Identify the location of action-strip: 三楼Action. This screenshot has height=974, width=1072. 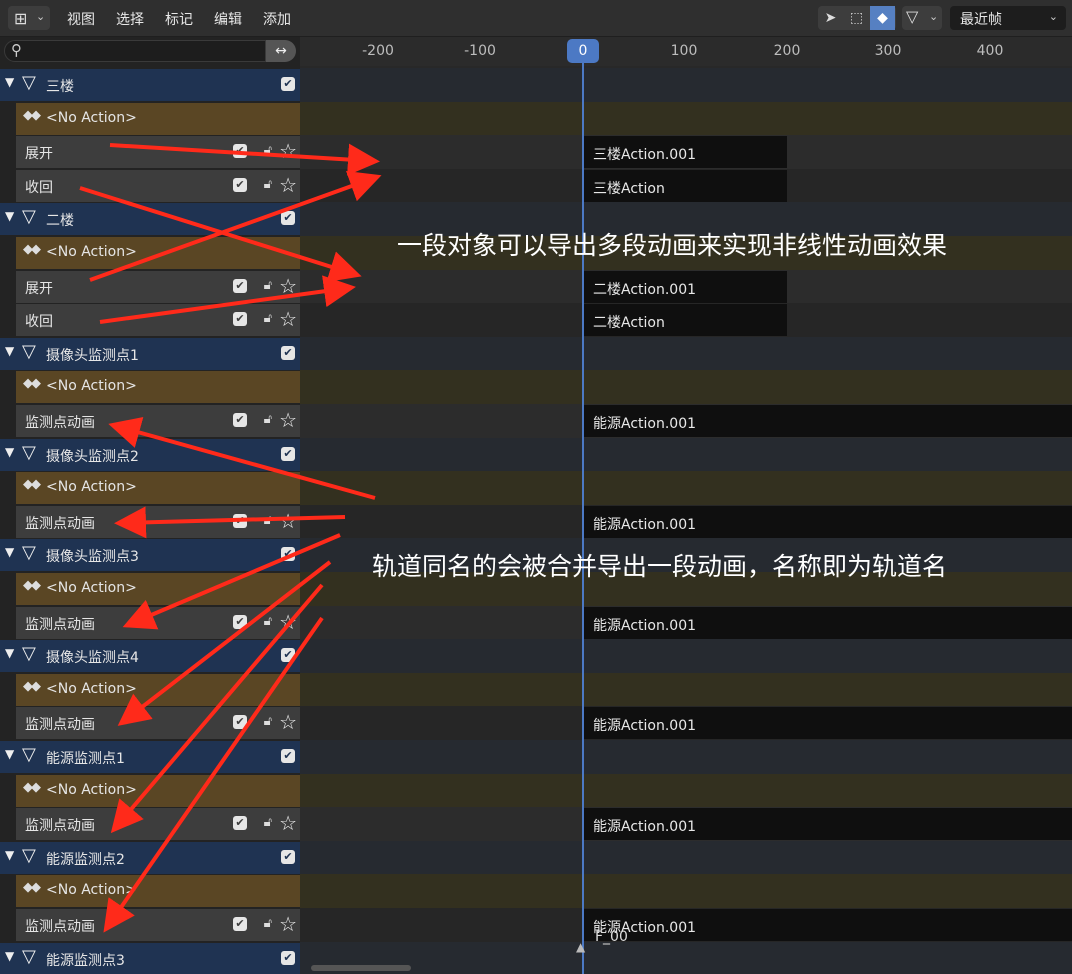
(685, 185).